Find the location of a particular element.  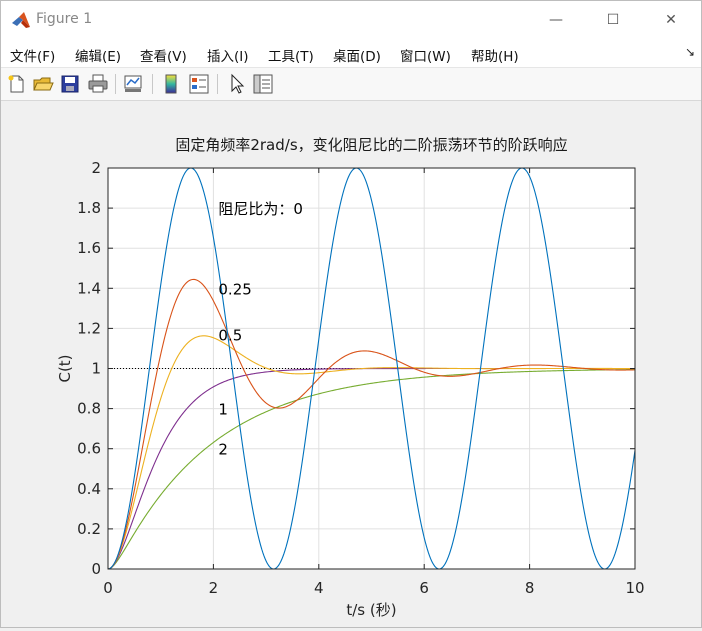

matlab-logo-icon is located at coordinates (21, 20).